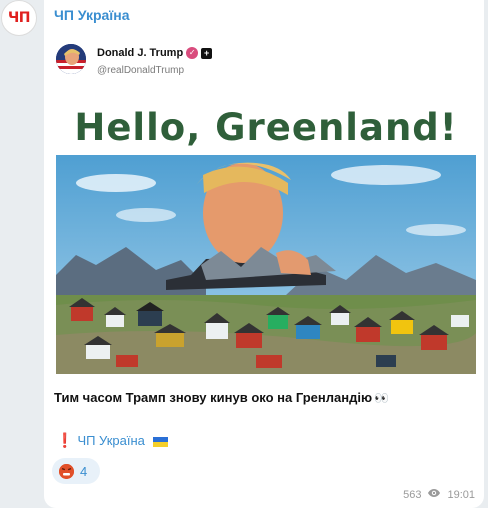  Describe the element at coordinates (266, 127) in the screenshot. I see `image-headline: Hello, Greenland!` at that location.